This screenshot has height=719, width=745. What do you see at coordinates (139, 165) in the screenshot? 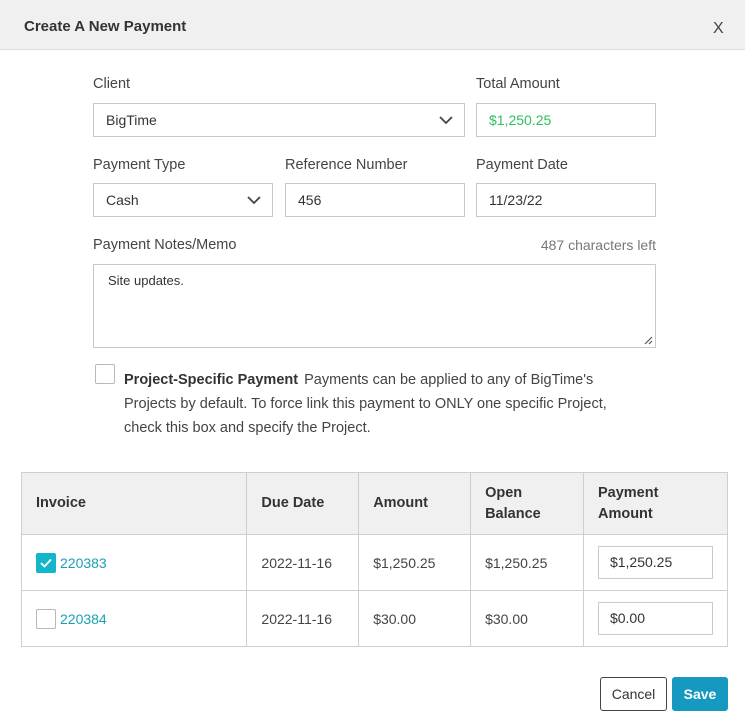
I see `payment-type-label: Payment Type` at bounding box center [139, 165].